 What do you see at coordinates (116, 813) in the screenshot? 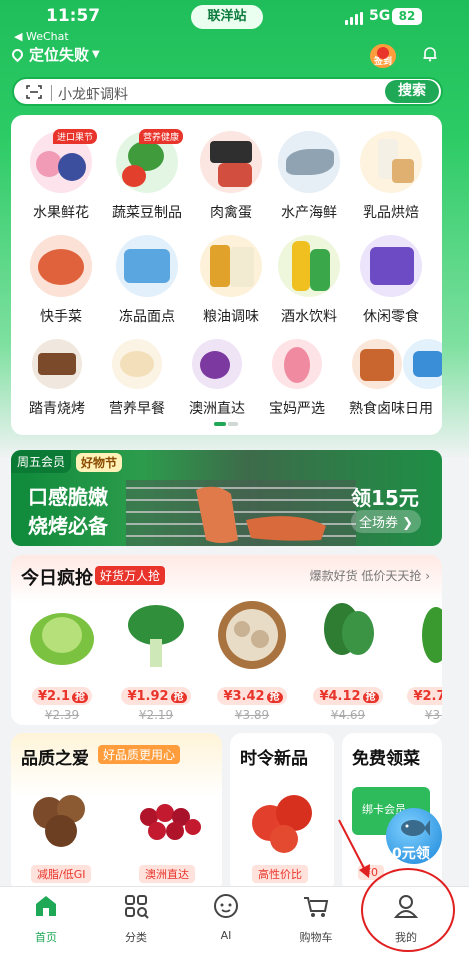
I see `quality-card: 品质之爱 好品质更用心 减脂/低GI 澳洲直达` at bounding box center [116, 813].